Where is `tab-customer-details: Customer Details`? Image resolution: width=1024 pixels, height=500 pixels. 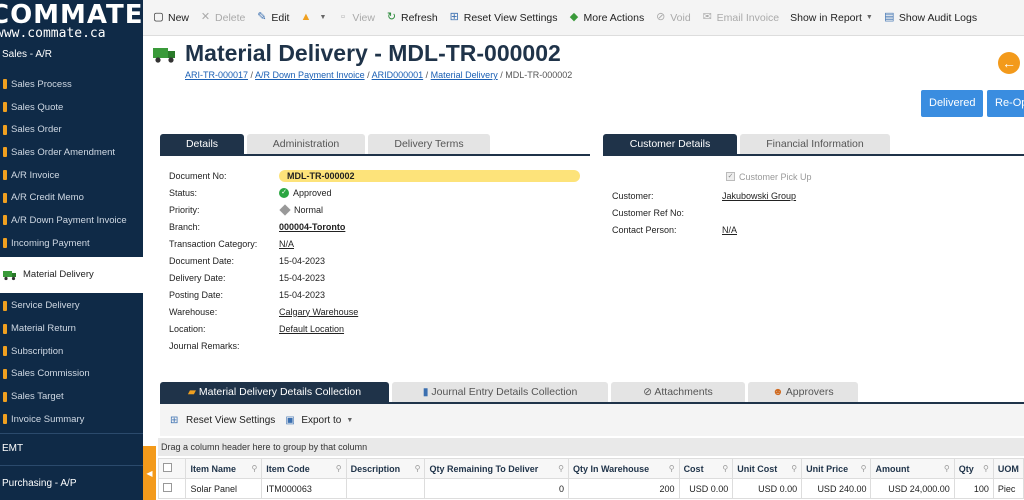
tab-customer-details: Customer Details is located at coordinates (670, 144).